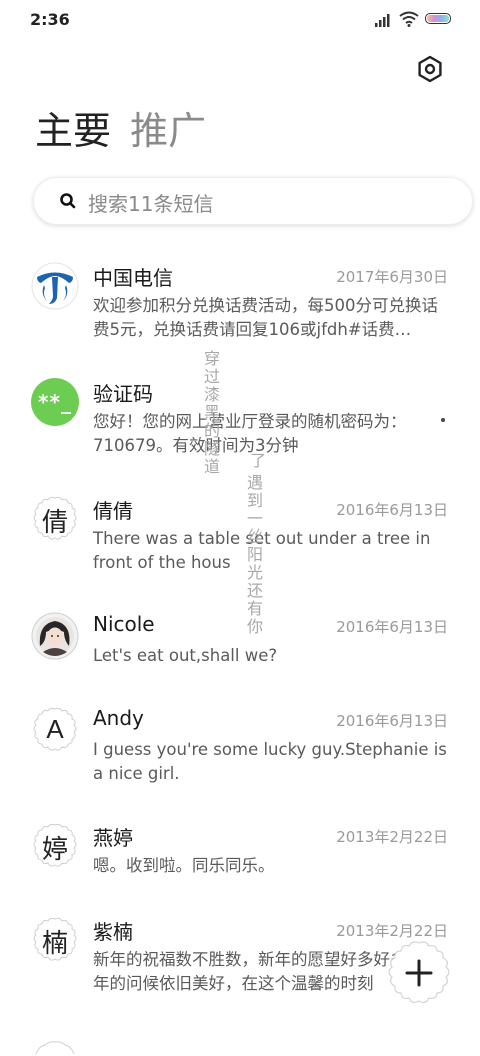  I want to click on message-date: 2017年6月30日, so click(392, 277).